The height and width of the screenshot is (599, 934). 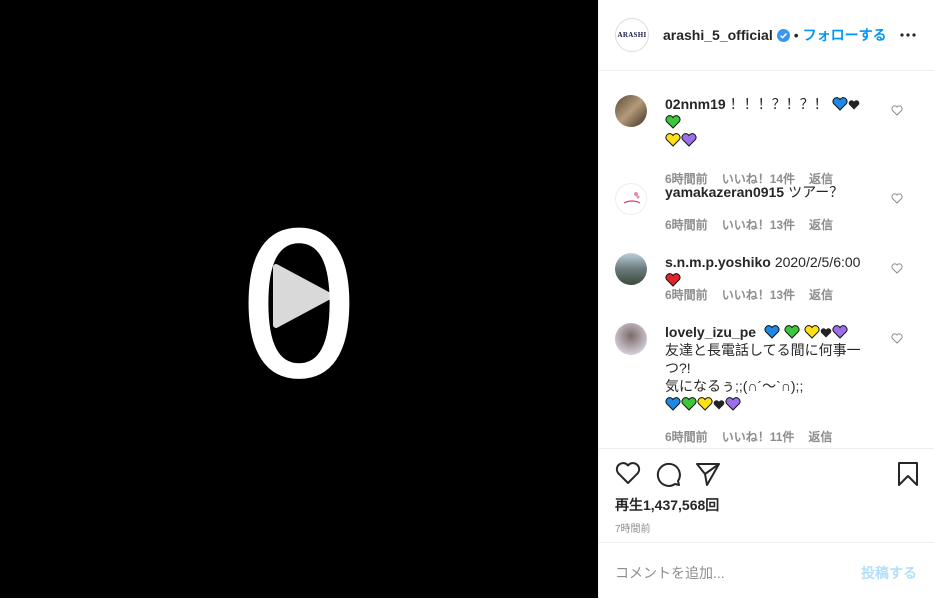 I want to click on comment-username: lovely_izu_pe, so click(x=710, y=332).